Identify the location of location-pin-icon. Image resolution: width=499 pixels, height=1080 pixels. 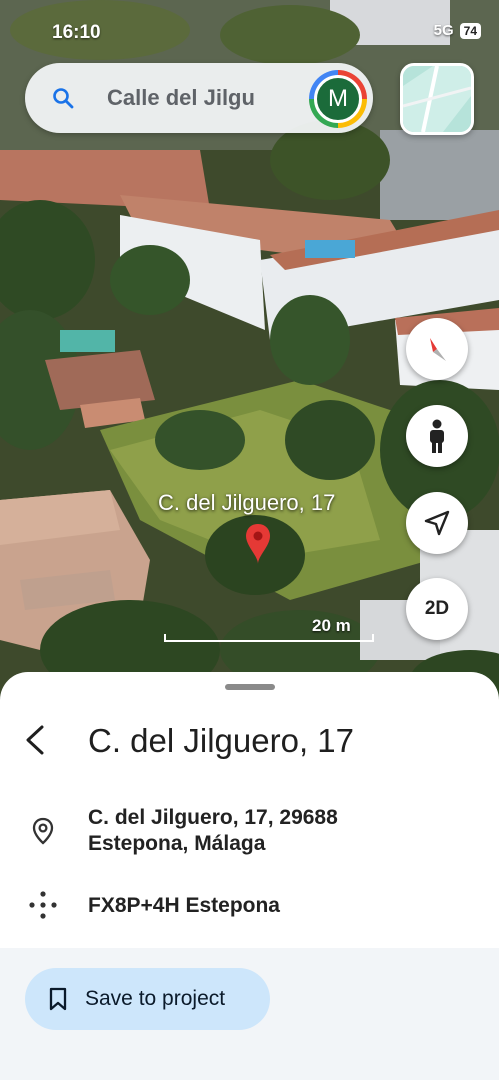
(43, 831).